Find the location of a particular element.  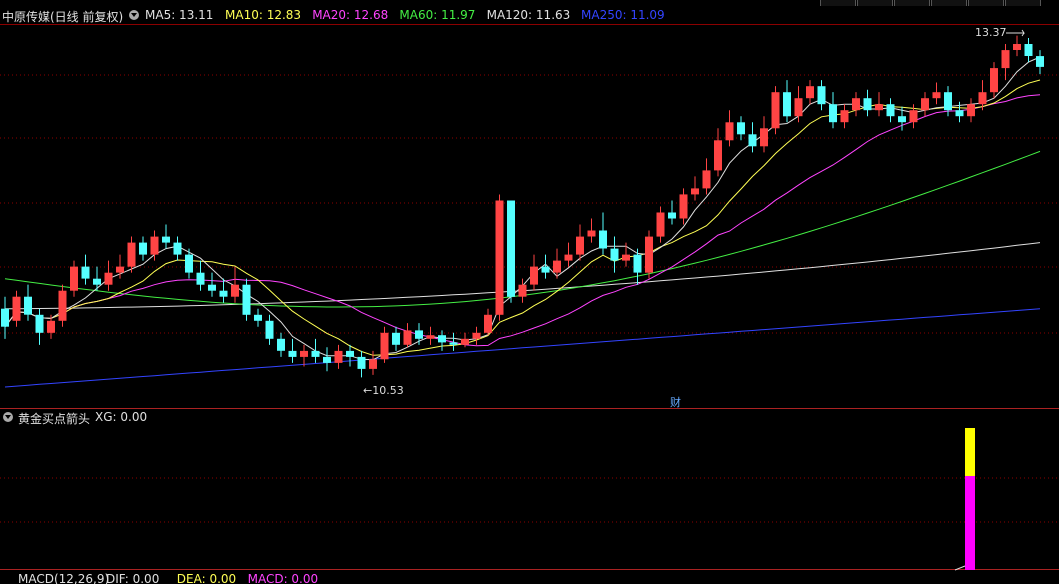

high-price-label: 13.37 is located at coordinates (991, 32).